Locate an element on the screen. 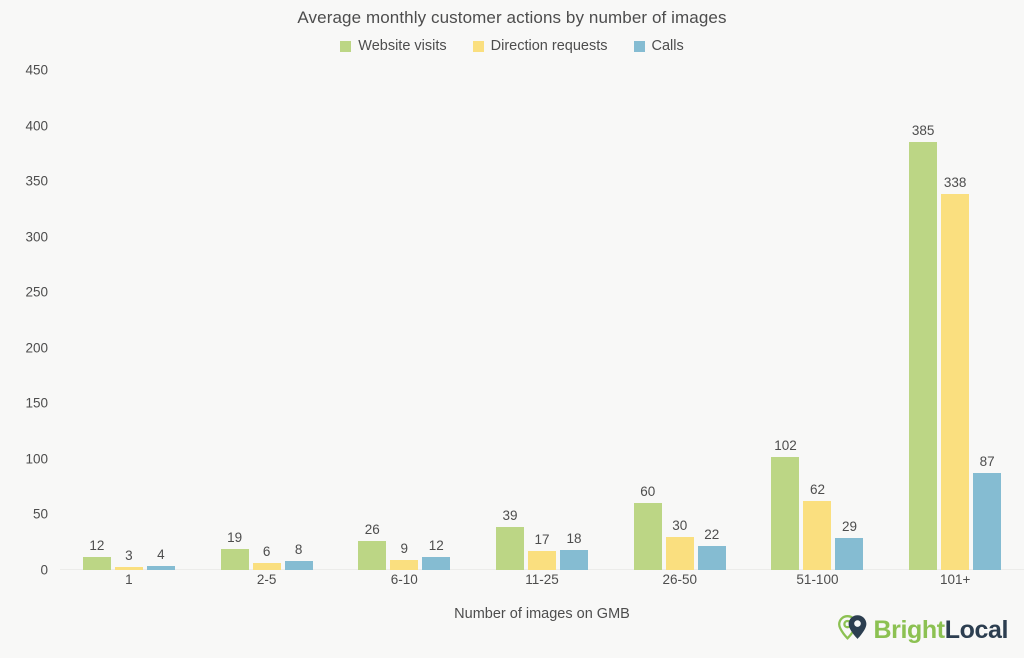  bar-value-label: 62 is located at coordinates (817, 490).